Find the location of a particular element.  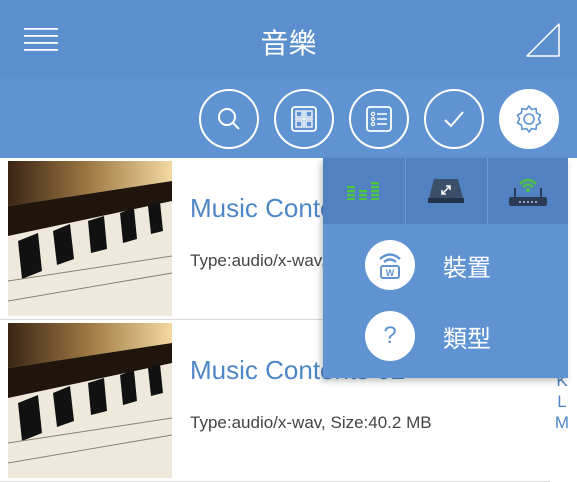

tab-wifi-router is located at coordinates (527, 191).